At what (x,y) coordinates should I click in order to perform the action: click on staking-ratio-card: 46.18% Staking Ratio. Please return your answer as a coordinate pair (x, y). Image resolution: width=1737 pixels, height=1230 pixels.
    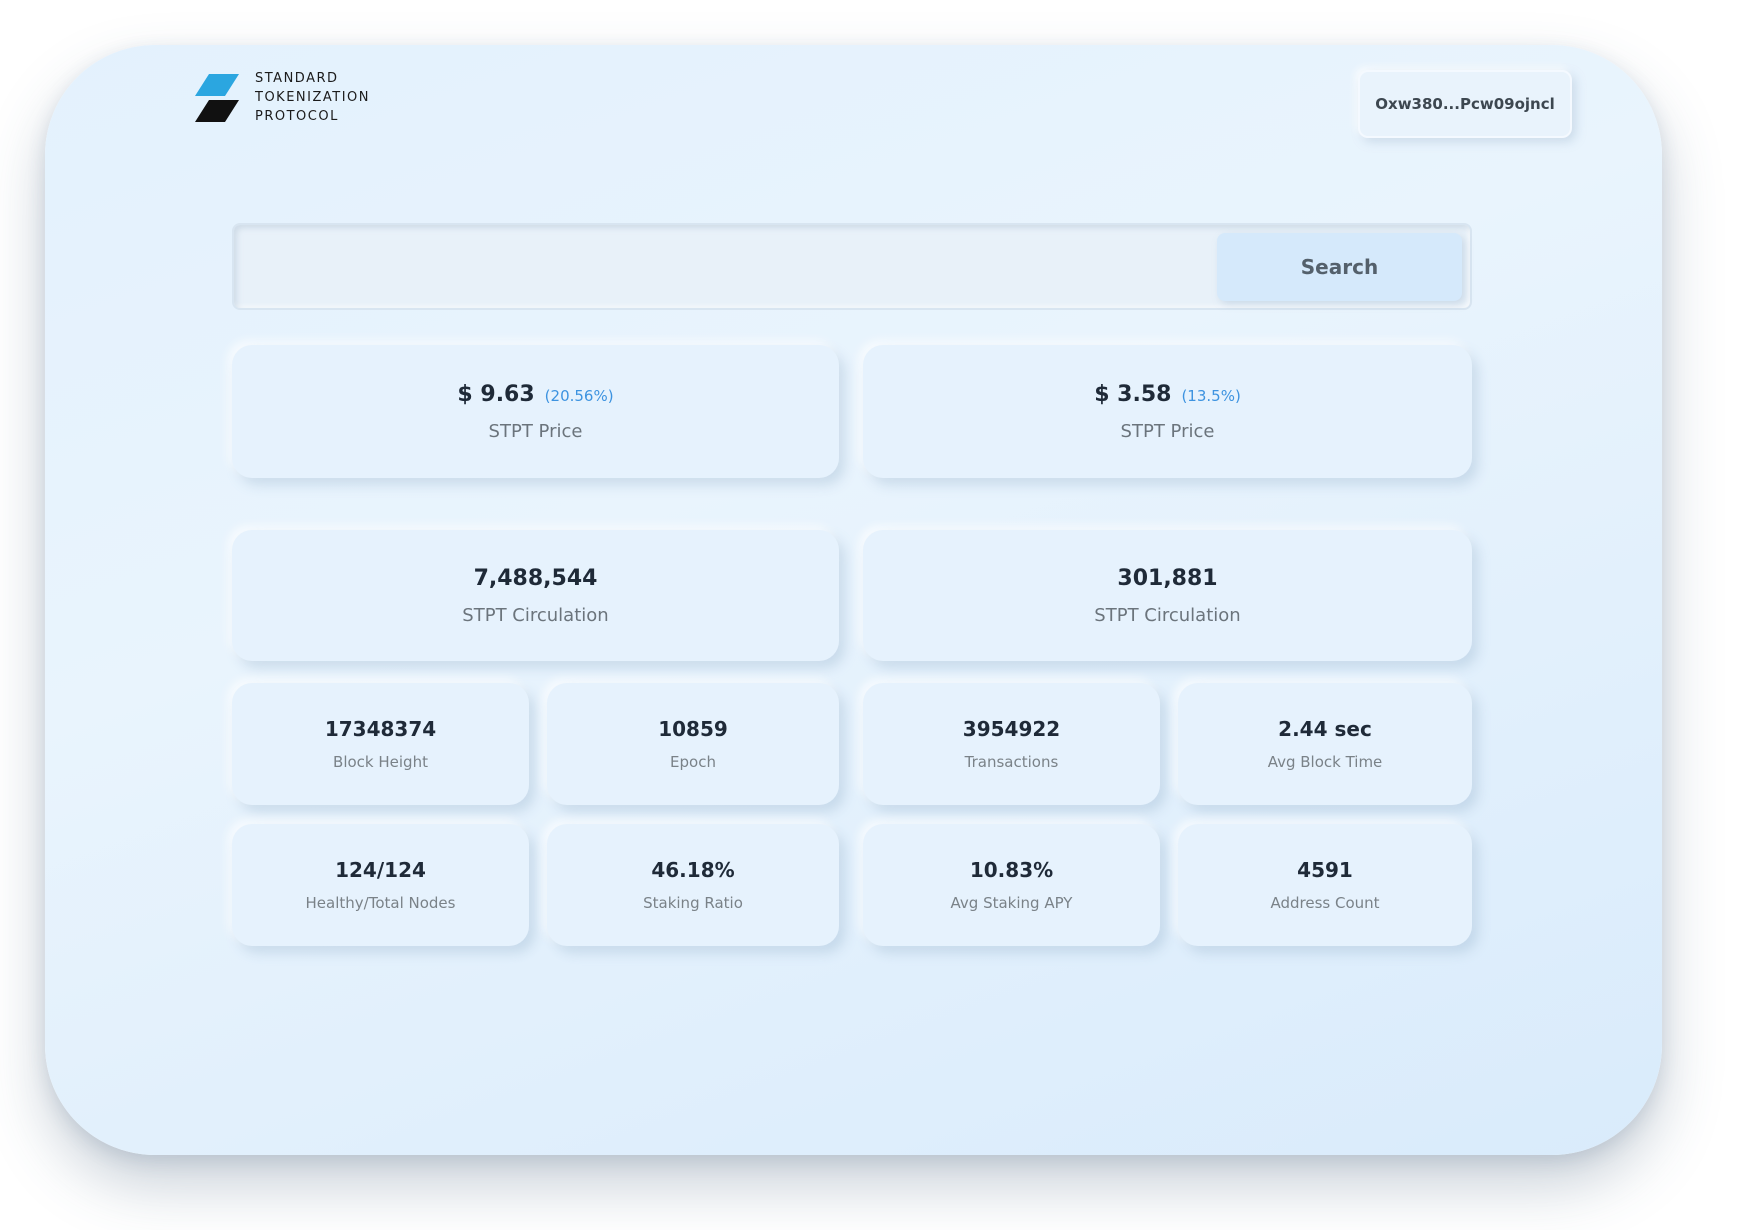
    Looking at the image, I should click on (693, 885).